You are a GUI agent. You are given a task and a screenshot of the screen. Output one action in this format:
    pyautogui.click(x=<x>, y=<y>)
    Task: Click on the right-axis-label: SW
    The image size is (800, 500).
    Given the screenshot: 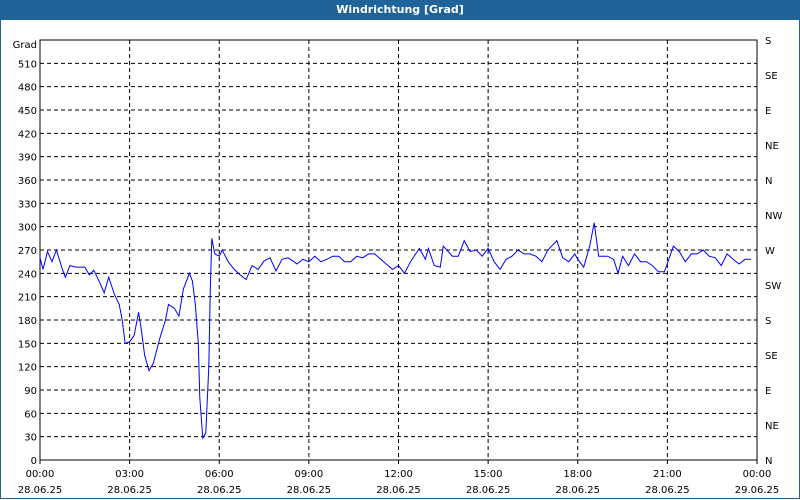 What is the action you would take?
    pyautogui.click(x=773, y=286)
    